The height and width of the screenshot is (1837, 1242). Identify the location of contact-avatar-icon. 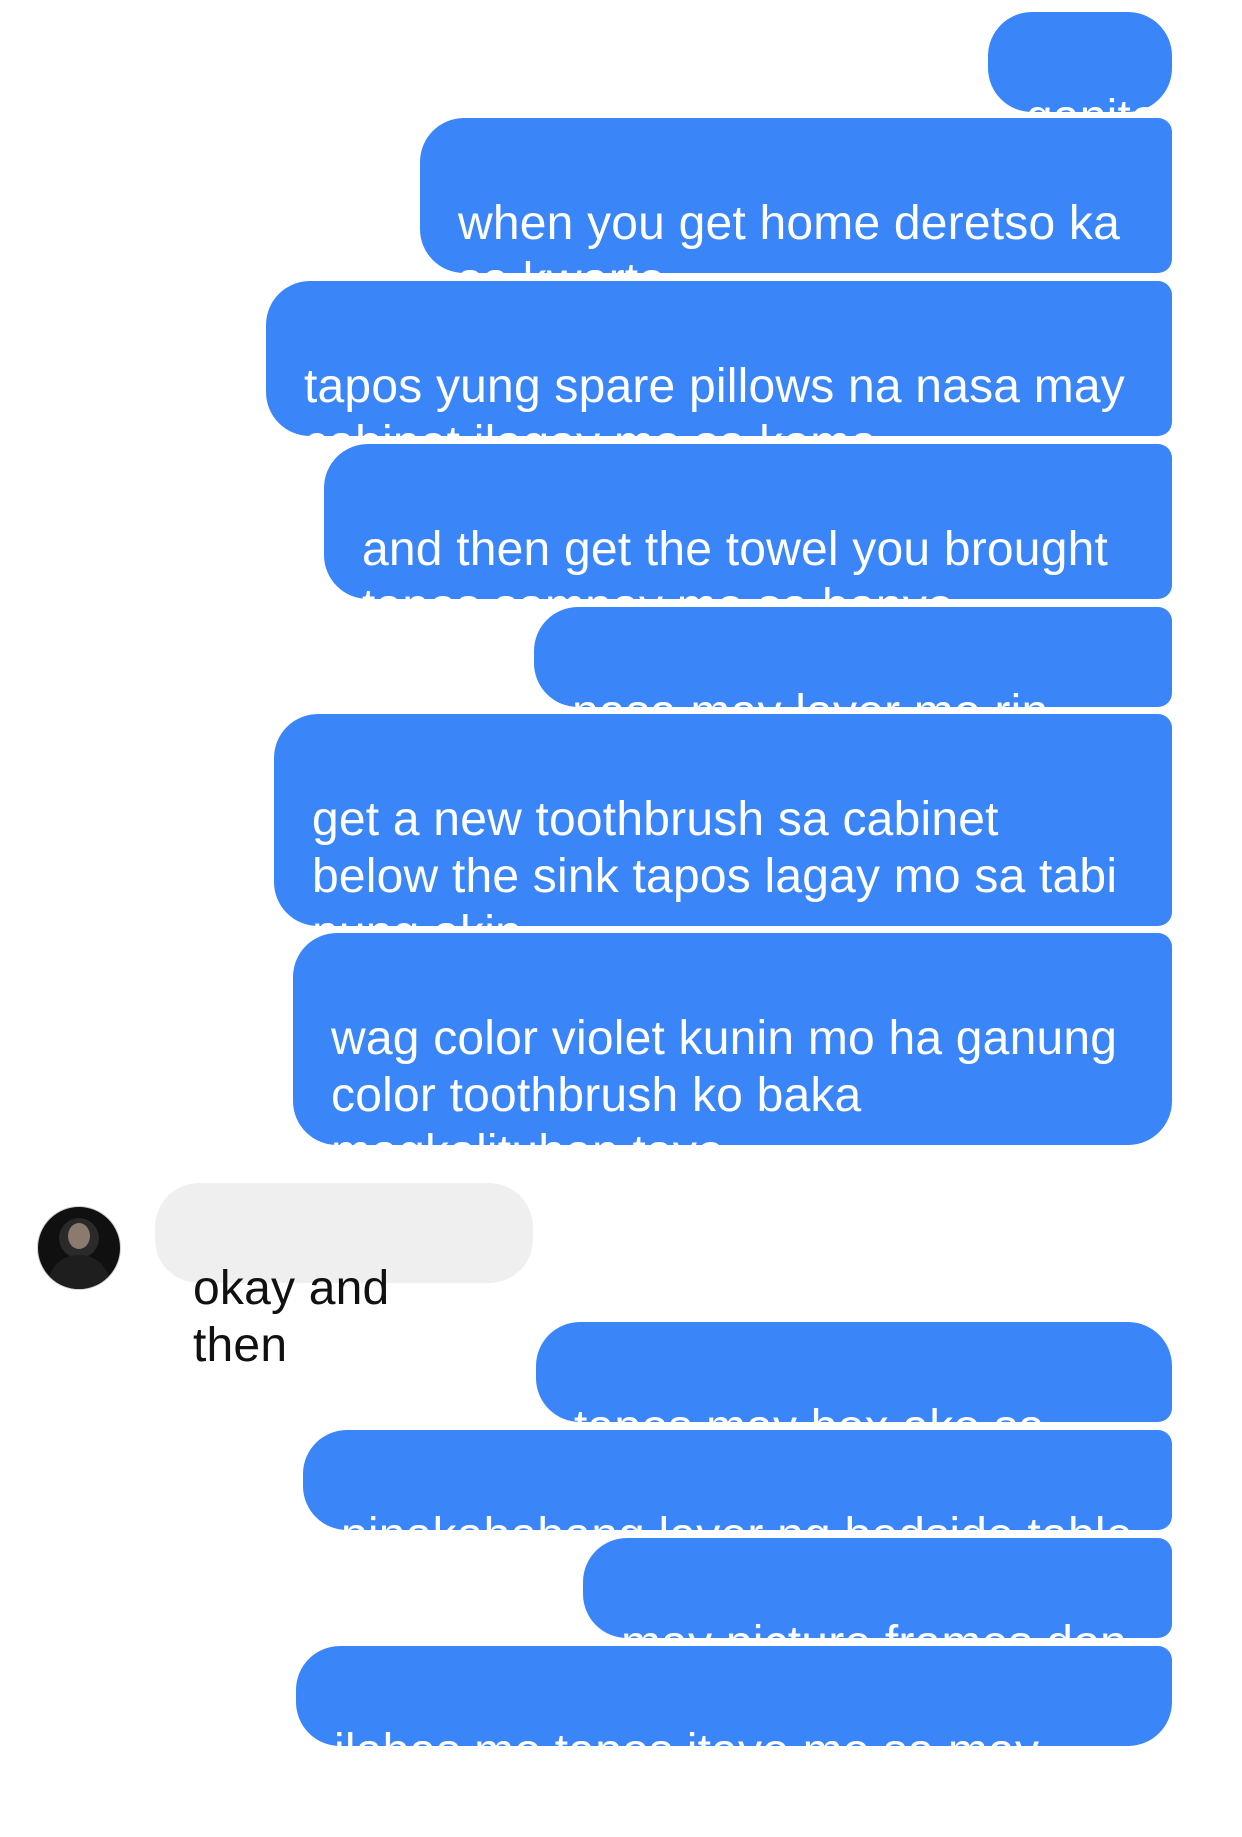
(79, 1248).